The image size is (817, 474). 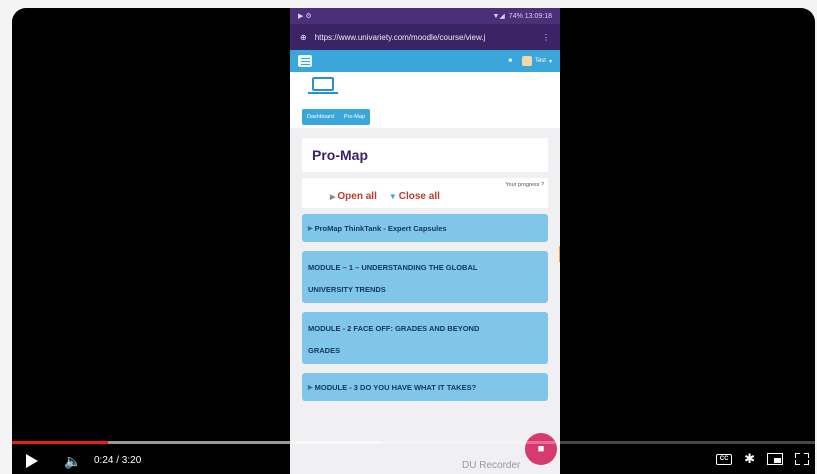 I want to click on miniplayer-icon, so click(x=775, y=459).